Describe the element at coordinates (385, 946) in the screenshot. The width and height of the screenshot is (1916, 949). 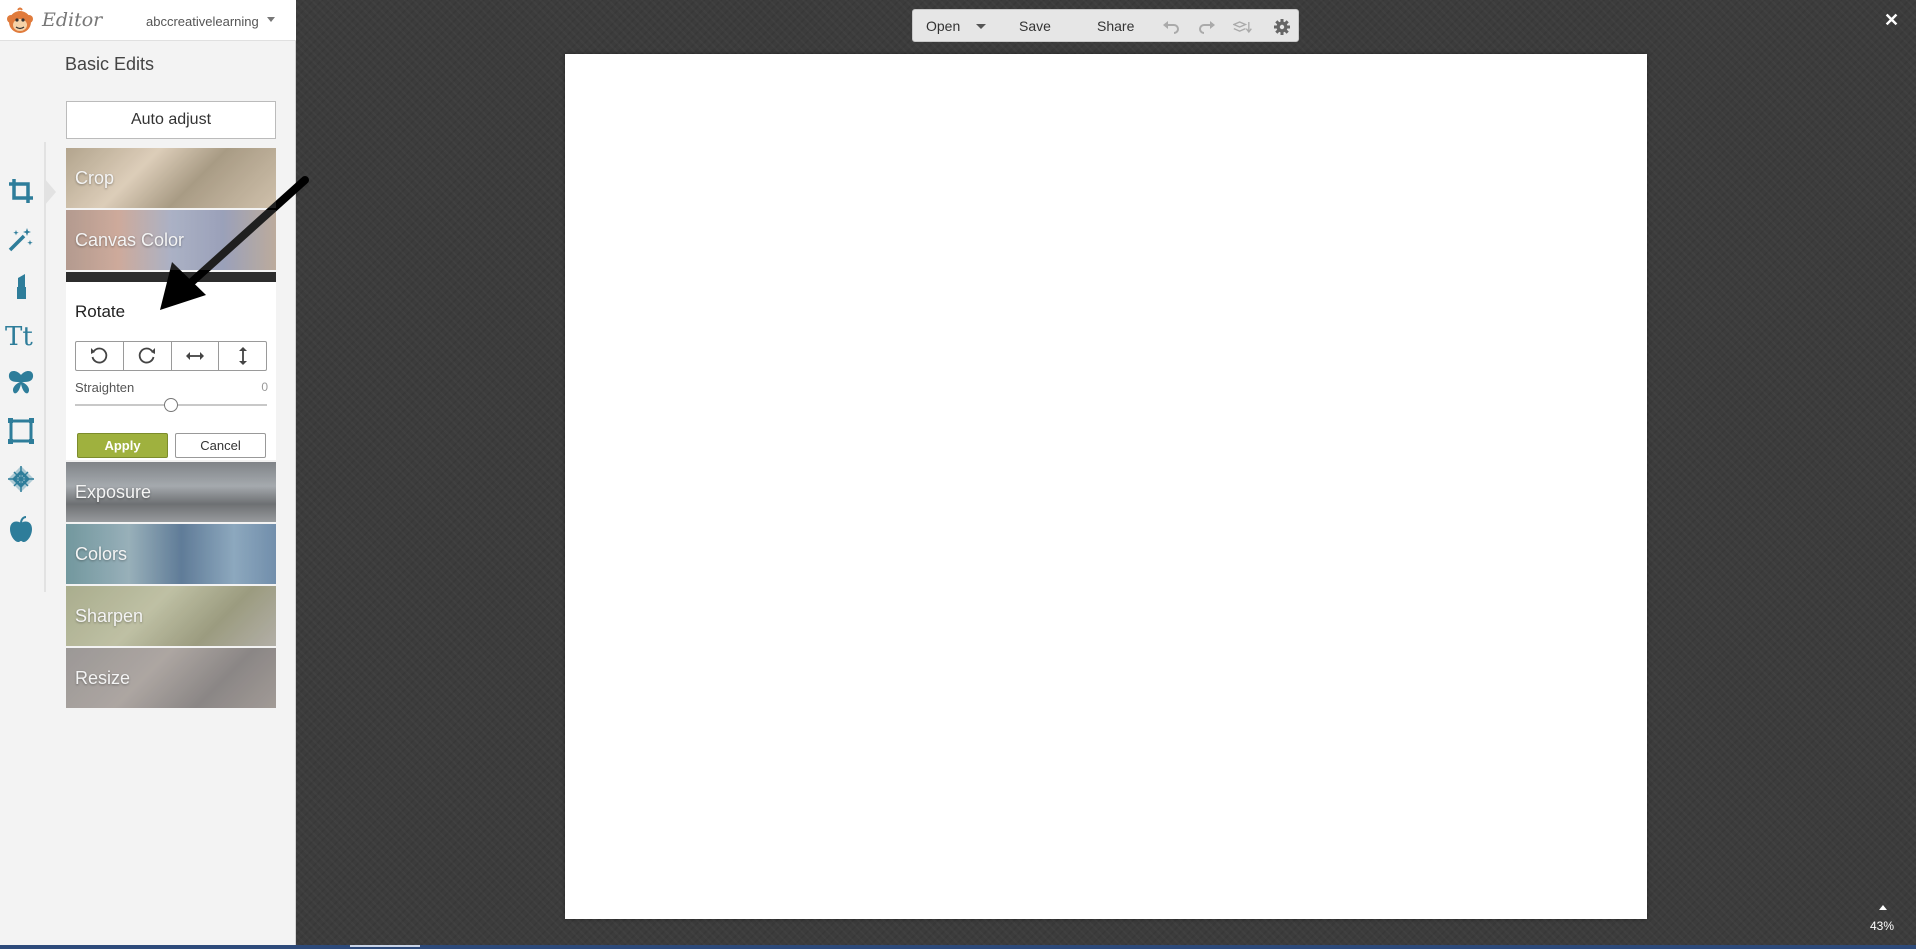
I see `taskbar-indicator` at that location.